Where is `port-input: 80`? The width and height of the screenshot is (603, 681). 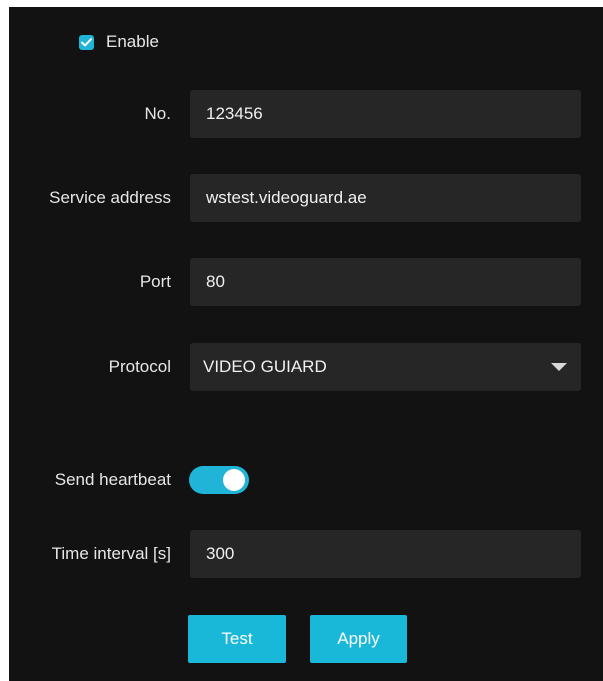
port-input: 80 is located at coordinates (385, 282).